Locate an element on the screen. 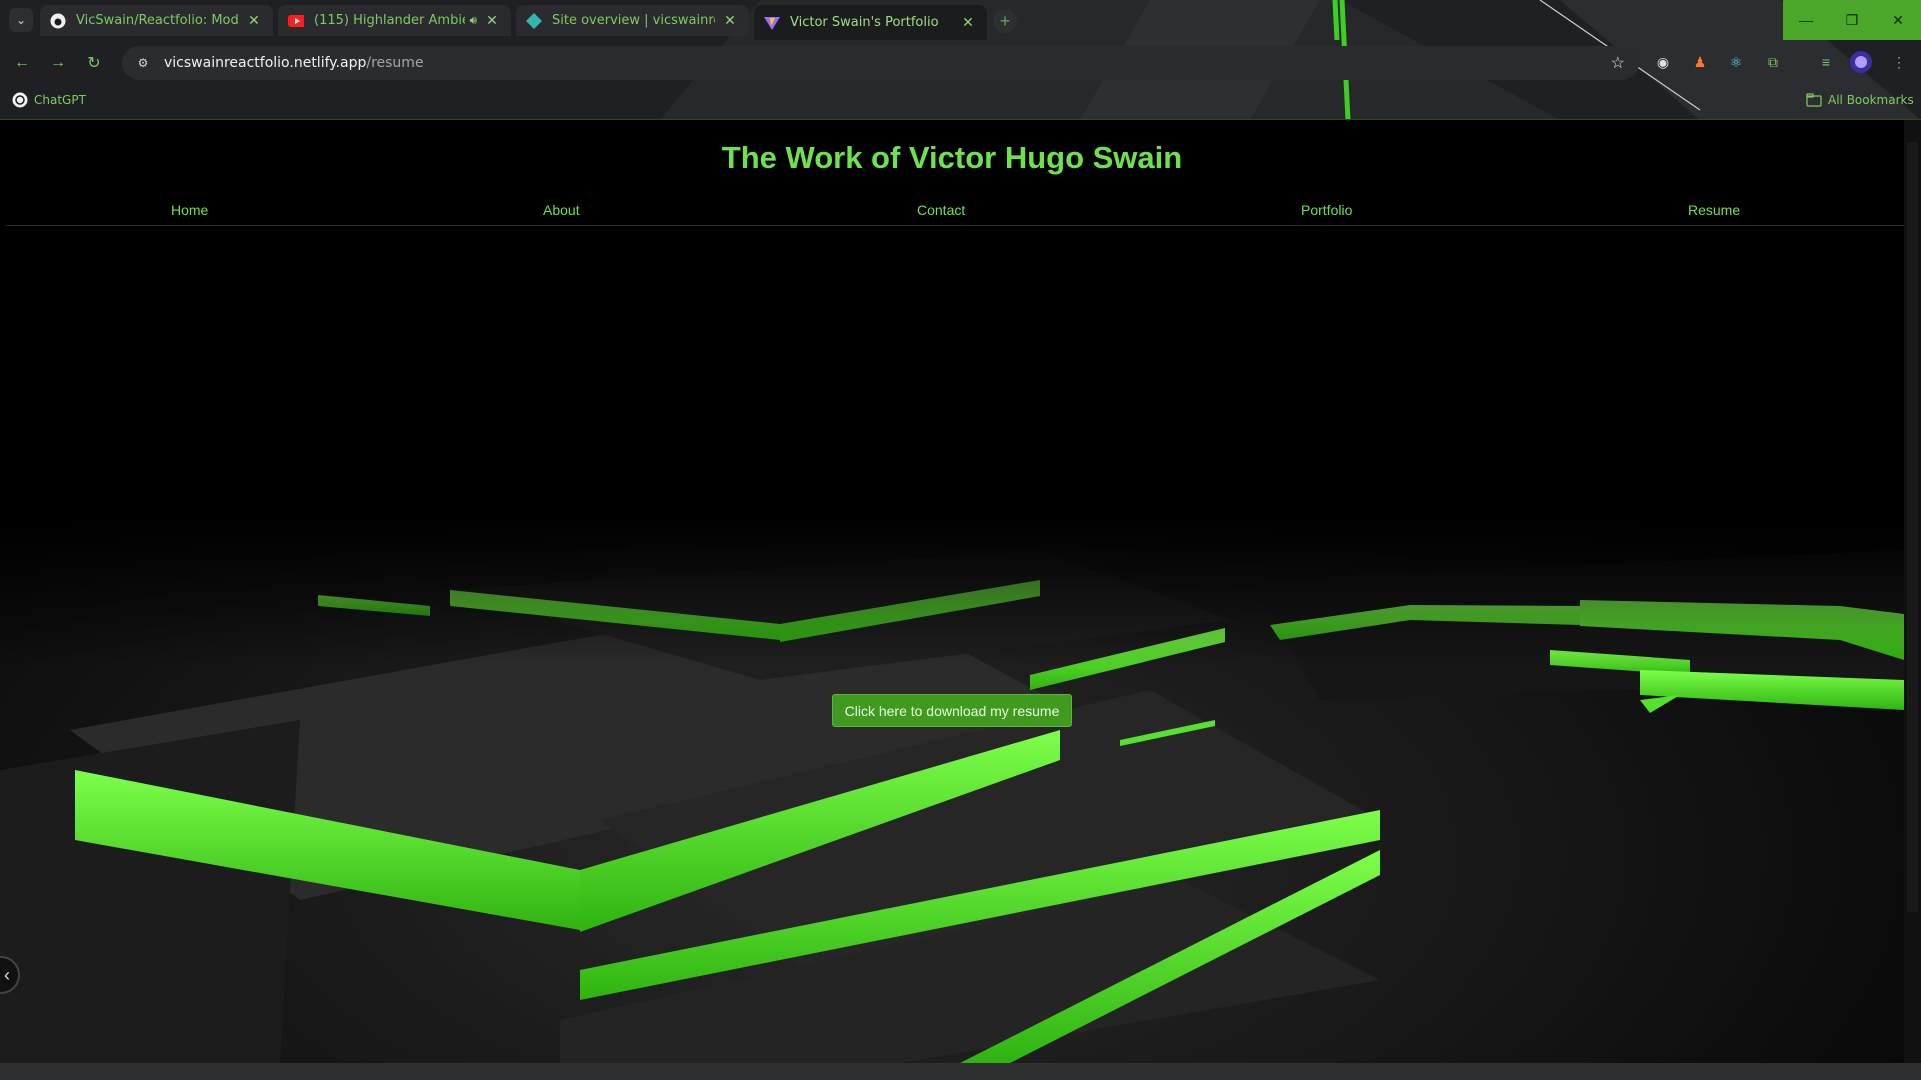 This screenshot has height=1080, width=1921. tab-title: VicSwain/Reactfolio: Module 20 is located at coordinates (157, 20).